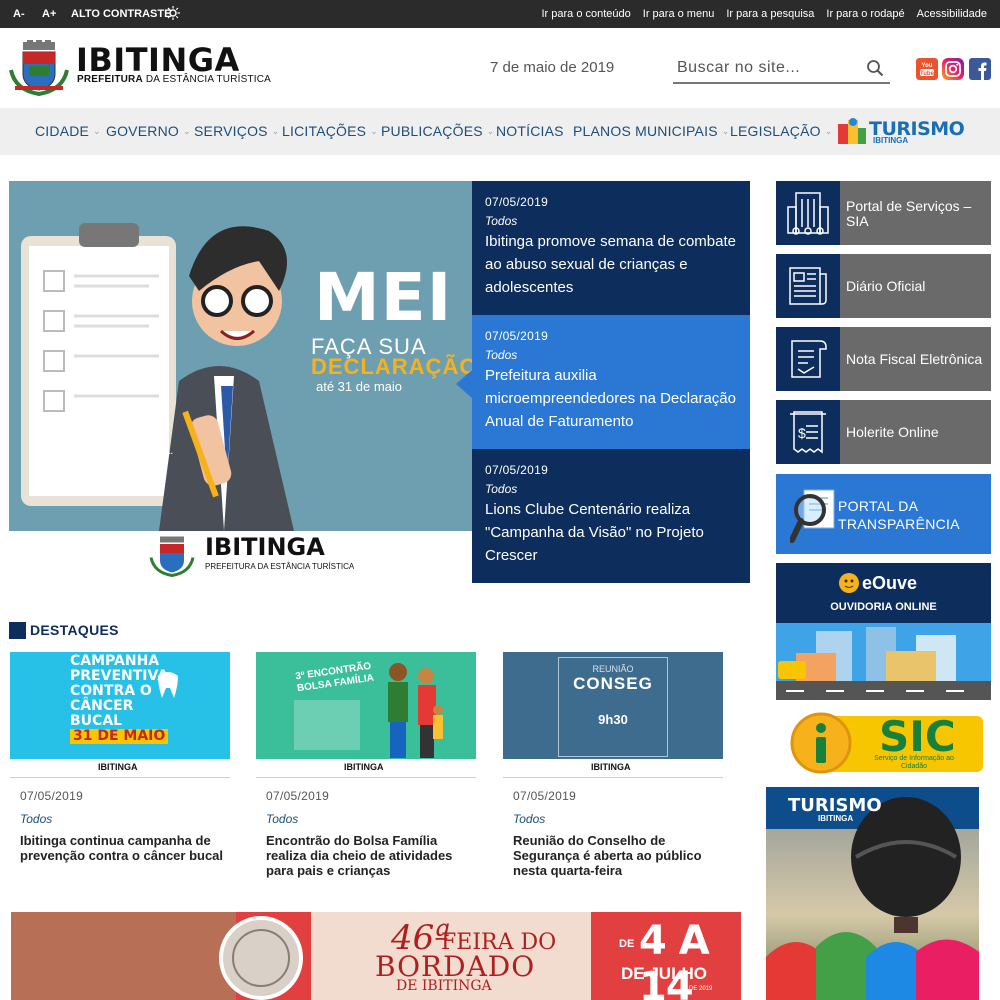  What do you see at coordinates (808, 213) in the screenshot?
I see `building-icon` at bounding box center [808, 213].